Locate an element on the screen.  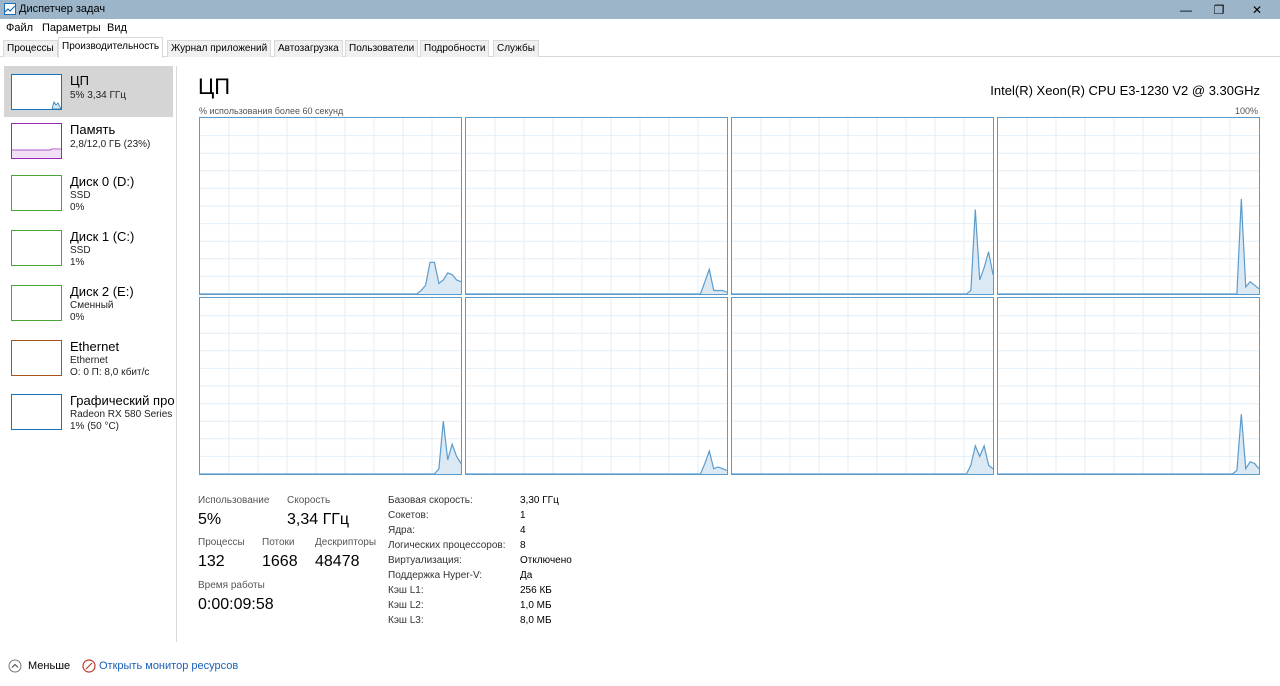
graph-max-label: 100% is located at coordinates (1246, 111).